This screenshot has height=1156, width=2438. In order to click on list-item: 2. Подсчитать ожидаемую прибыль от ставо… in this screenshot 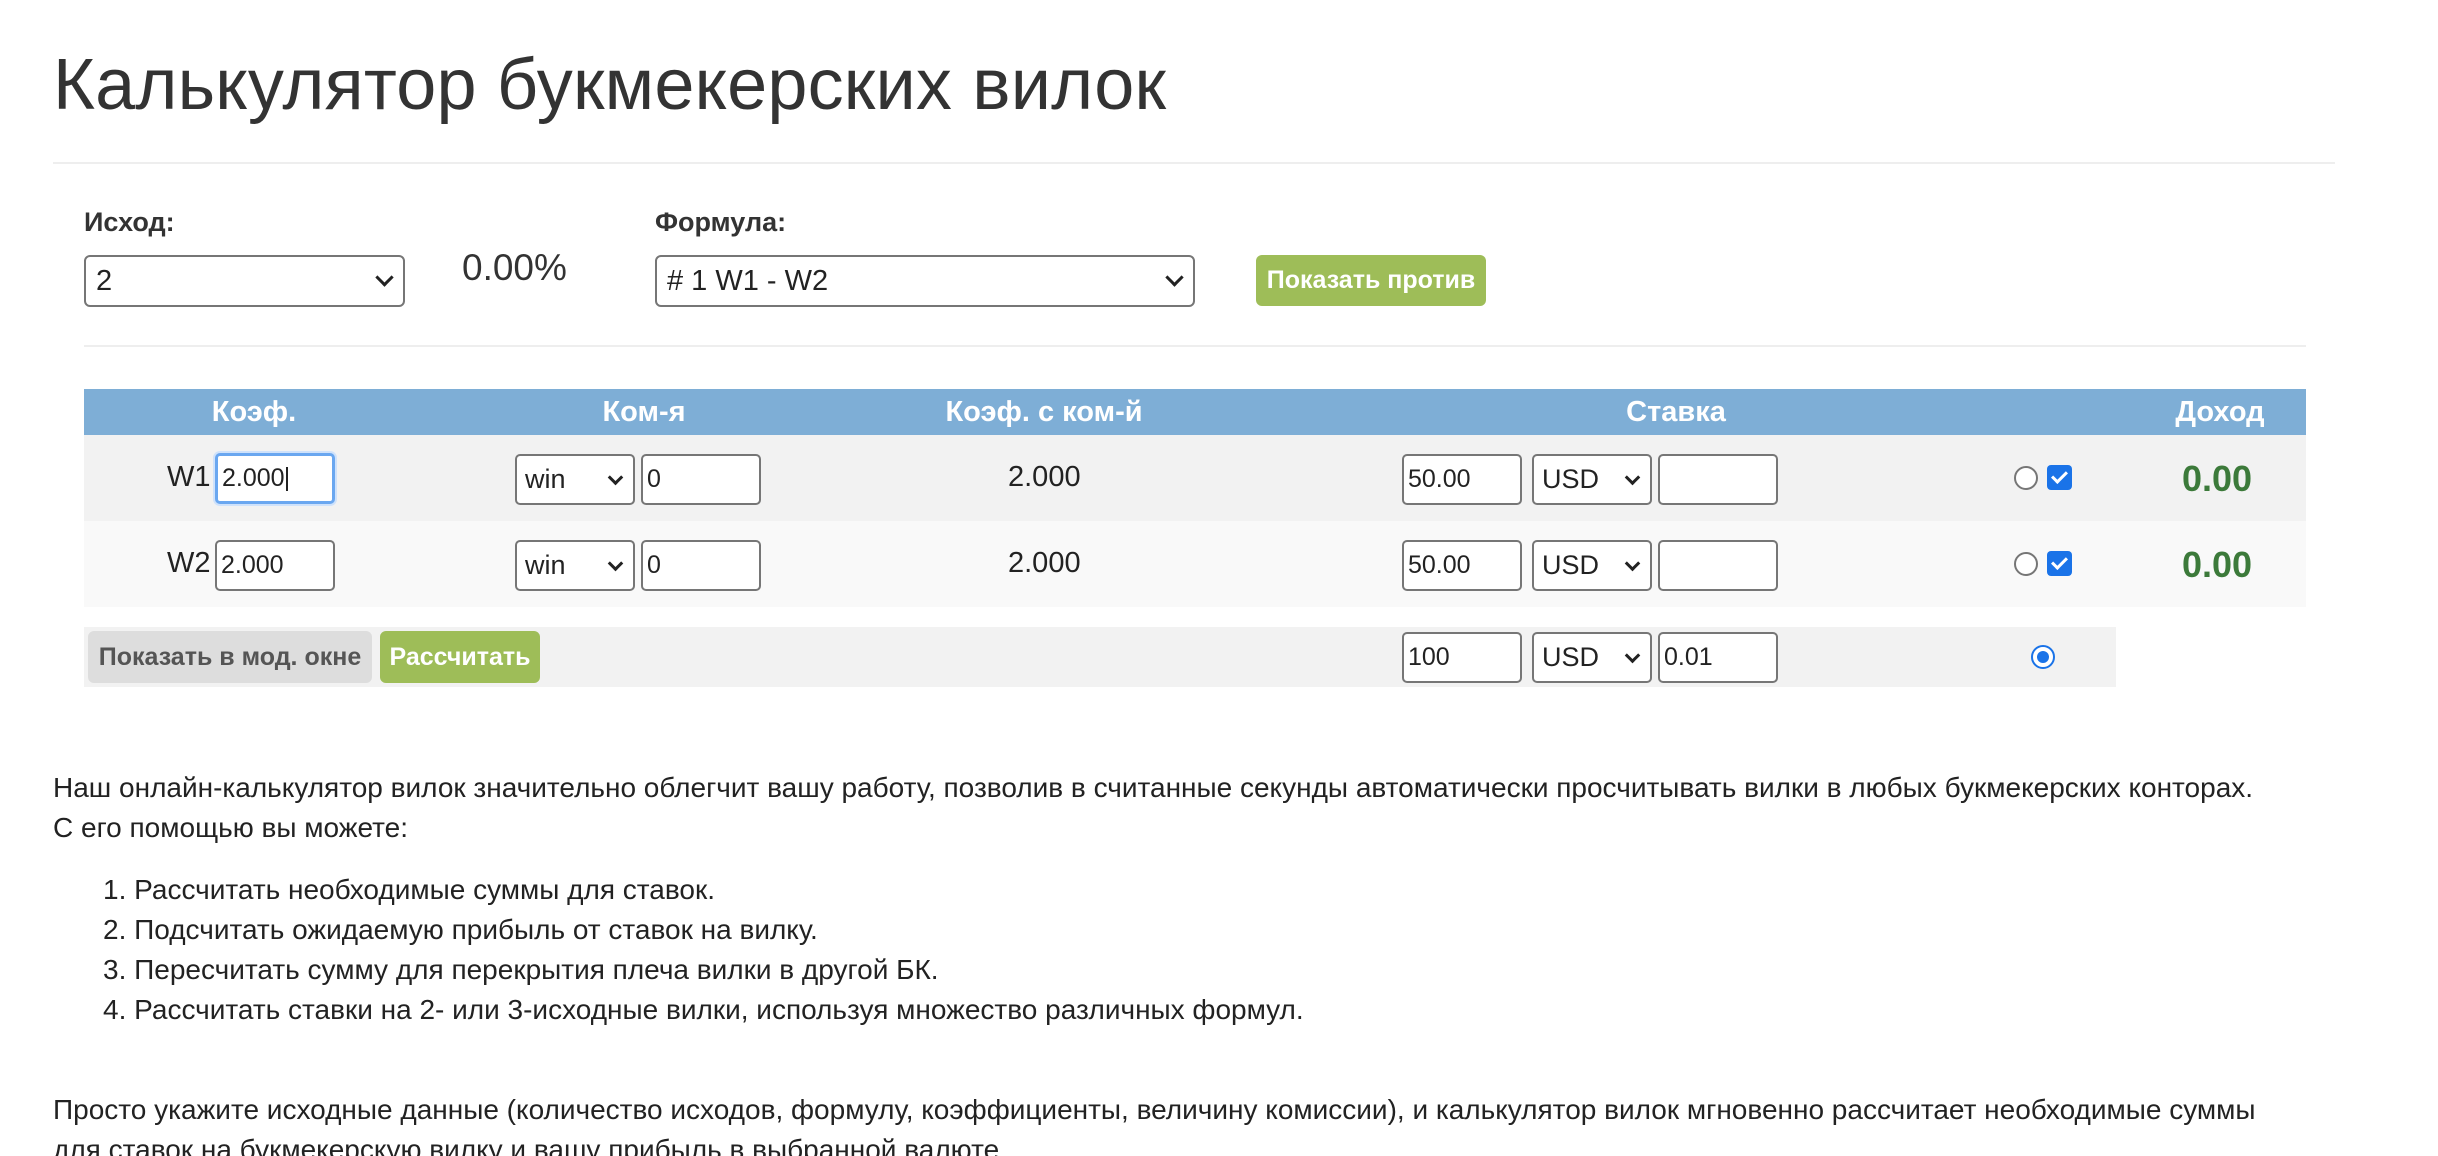, I will do `click(460, 929)`.